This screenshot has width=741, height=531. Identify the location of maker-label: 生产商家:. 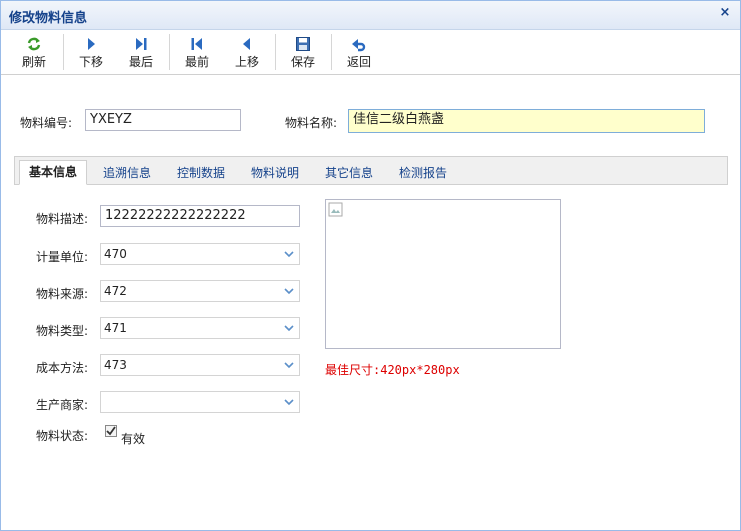
(62, 405).